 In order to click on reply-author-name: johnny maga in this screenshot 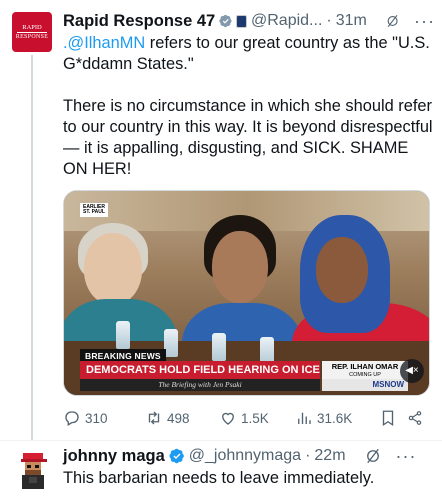, I will do `click(114, 456)`.